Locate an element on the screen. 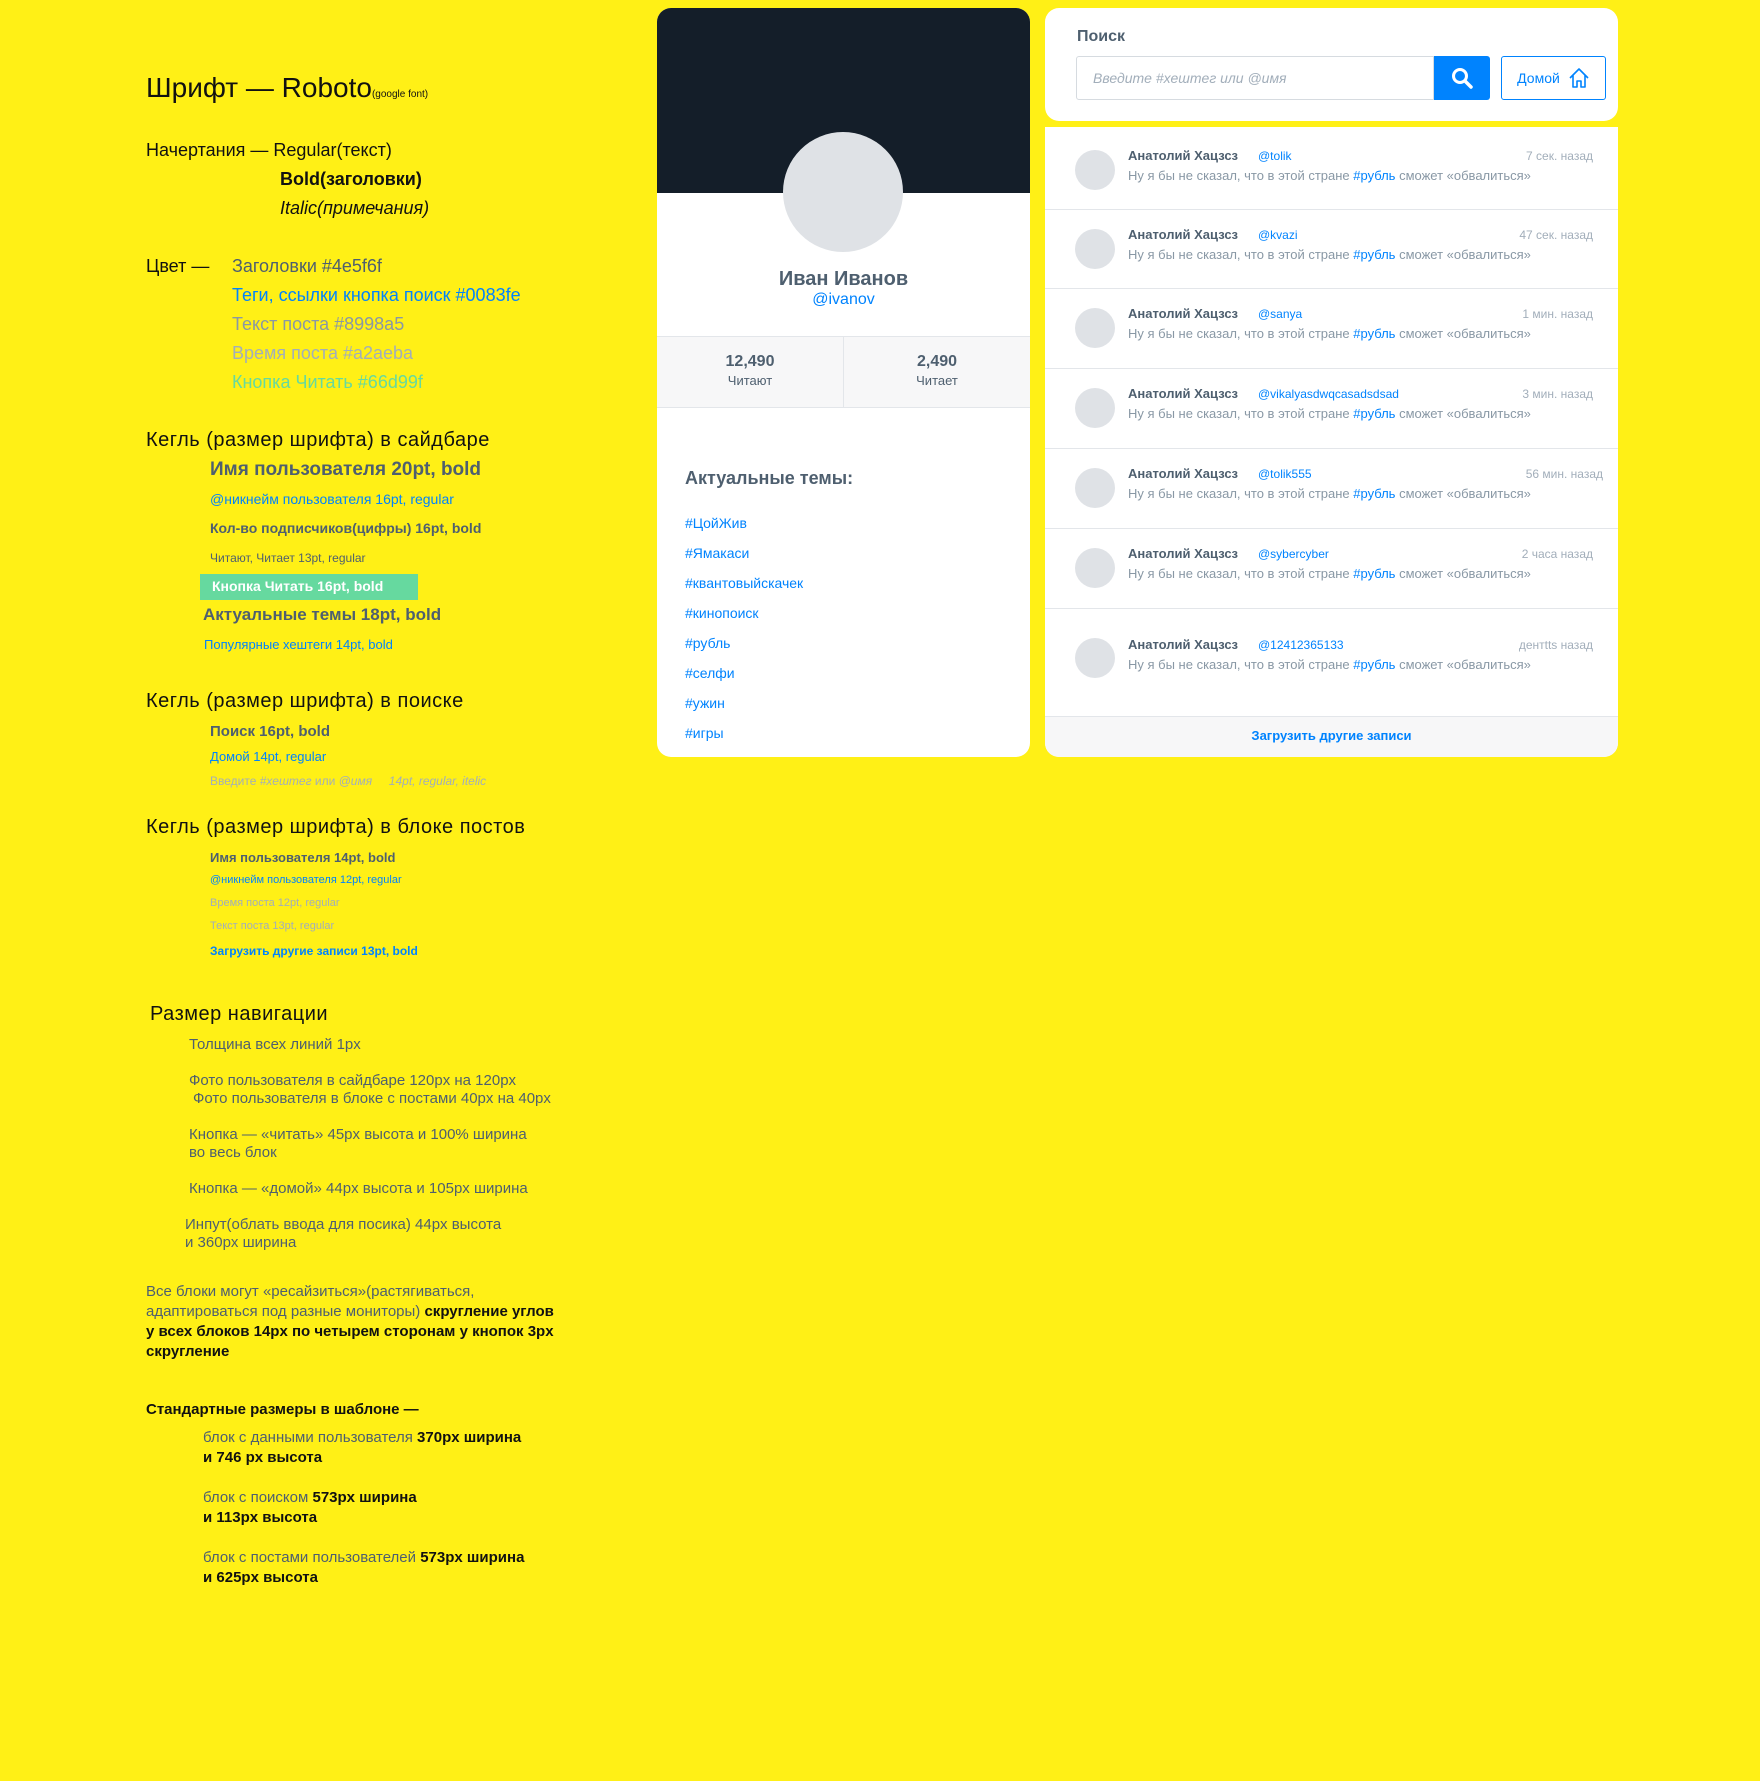  profile-stats: 12,490 Читают 2,490 Читает is located at coordinates (843, 372).